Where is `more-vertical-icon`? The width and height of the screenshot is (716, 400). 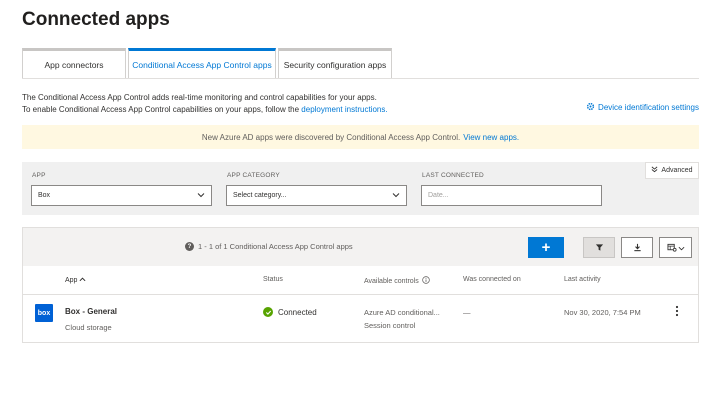
more-vertical-icon is located at coordinates (677, 311).